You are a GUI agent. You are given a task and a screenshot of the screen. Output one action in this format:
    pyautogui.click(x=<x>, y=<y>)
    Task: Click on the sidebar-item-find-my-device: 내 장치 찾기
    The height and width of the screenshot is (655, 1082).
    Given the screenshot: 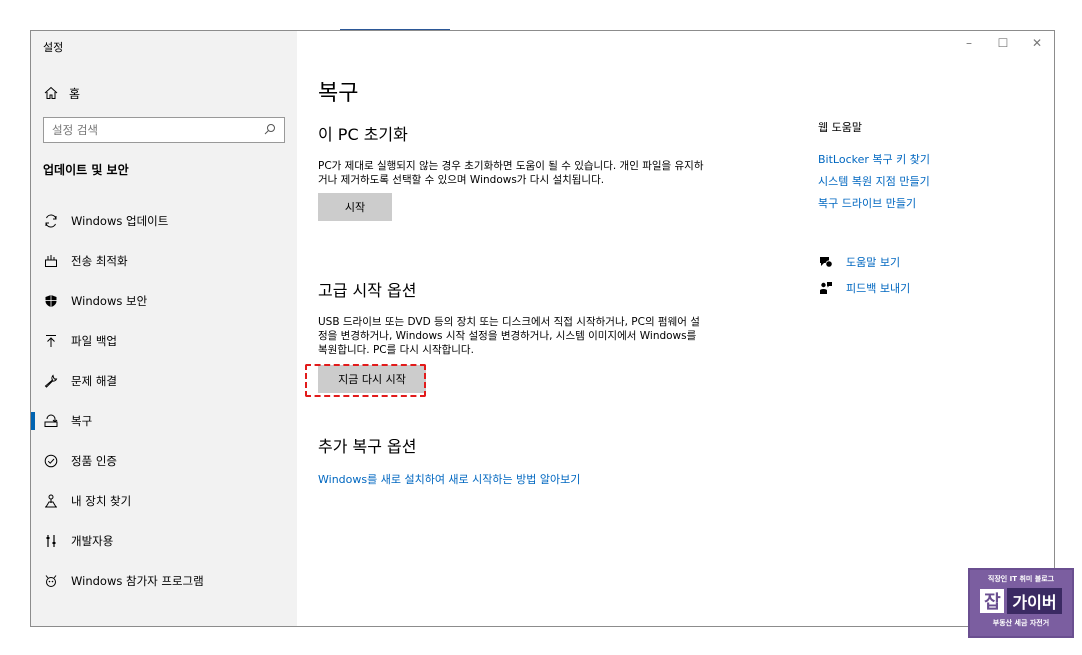 What is the action you would take?
    pyautogui.click(x=164, y=501)
    